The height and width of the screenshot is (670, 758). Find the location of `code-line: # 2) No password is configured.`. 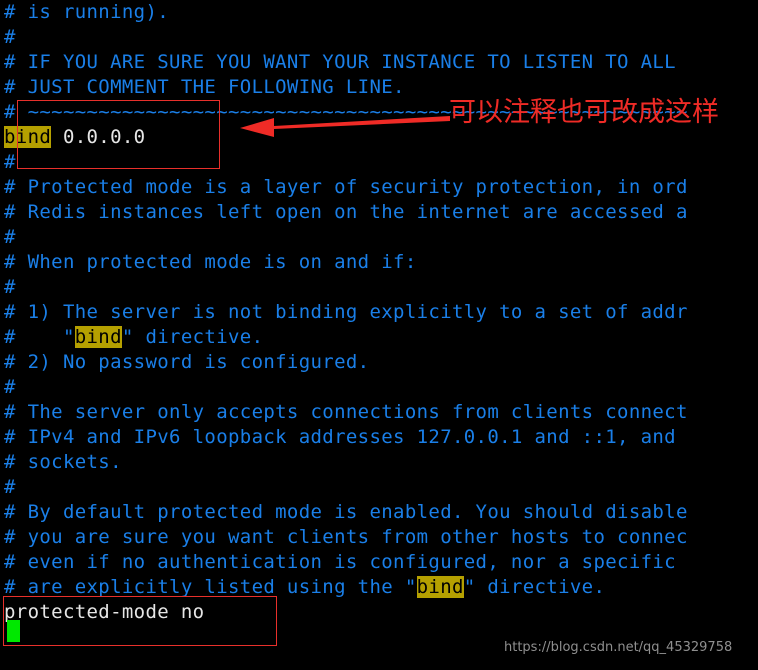

code-line: # 2) No password is configured. is located at coordinates (186, 362).